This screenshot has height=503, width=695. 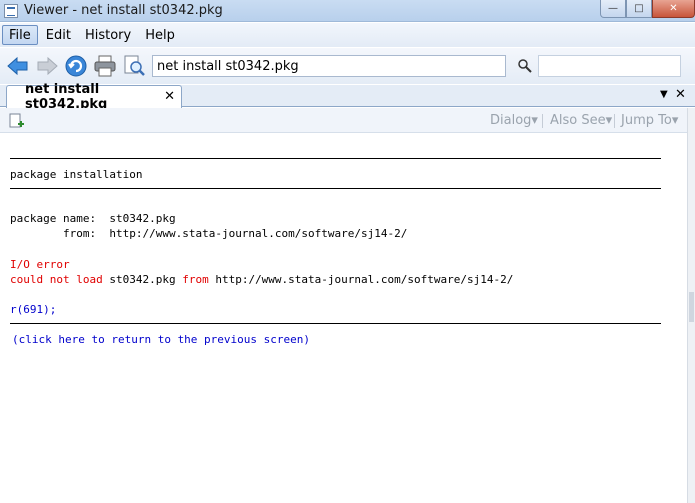 I want to click on refresh-button, so click(x=76, y=66).